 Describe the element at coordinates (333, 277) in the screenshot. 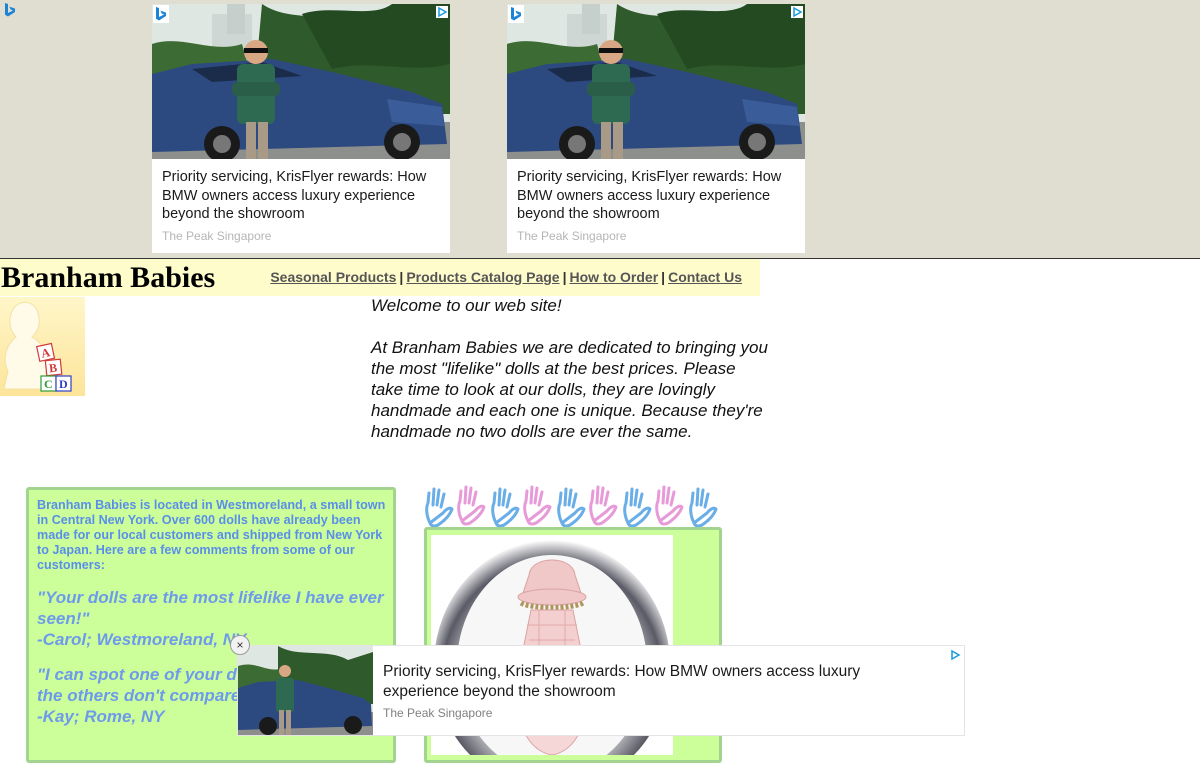

I see `nav-link-seasonal-products: Seasonal Products` at that location.